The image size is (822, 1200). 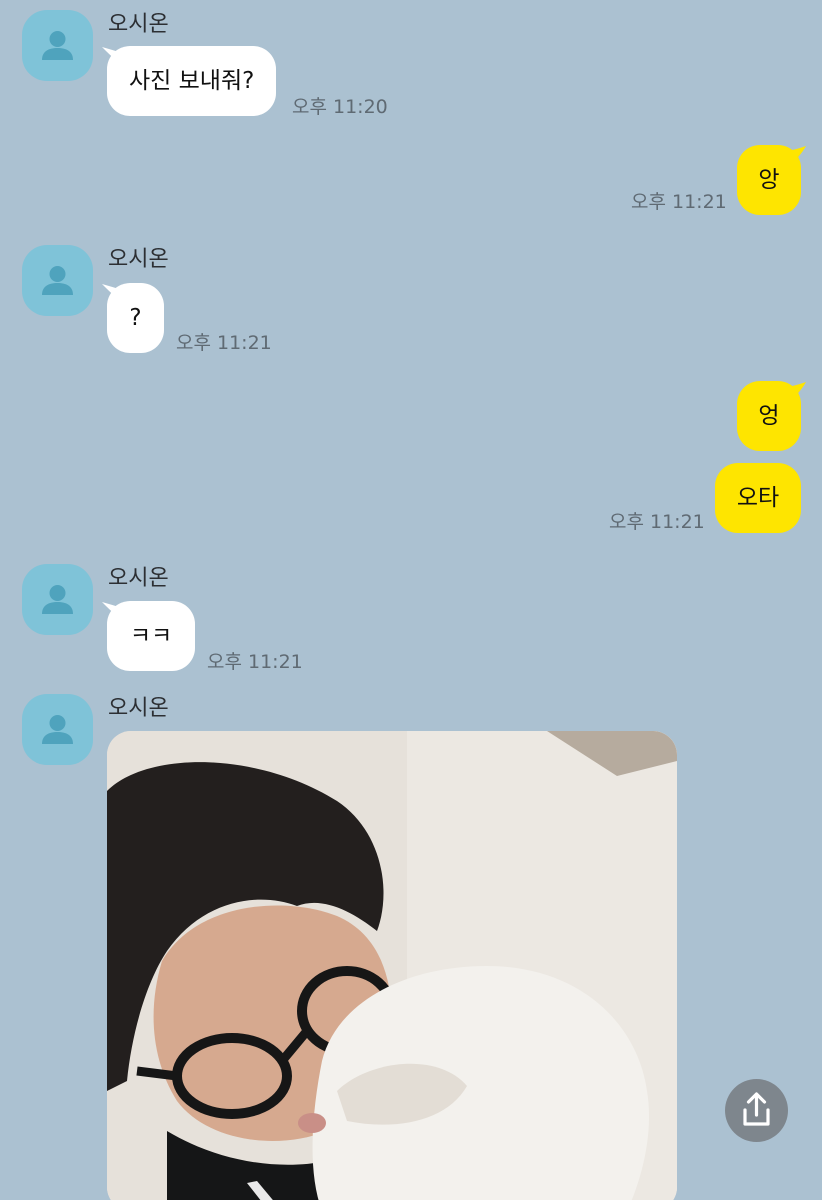 I want to click on message-time: 오후 11:20, so click(x=340, y=107).